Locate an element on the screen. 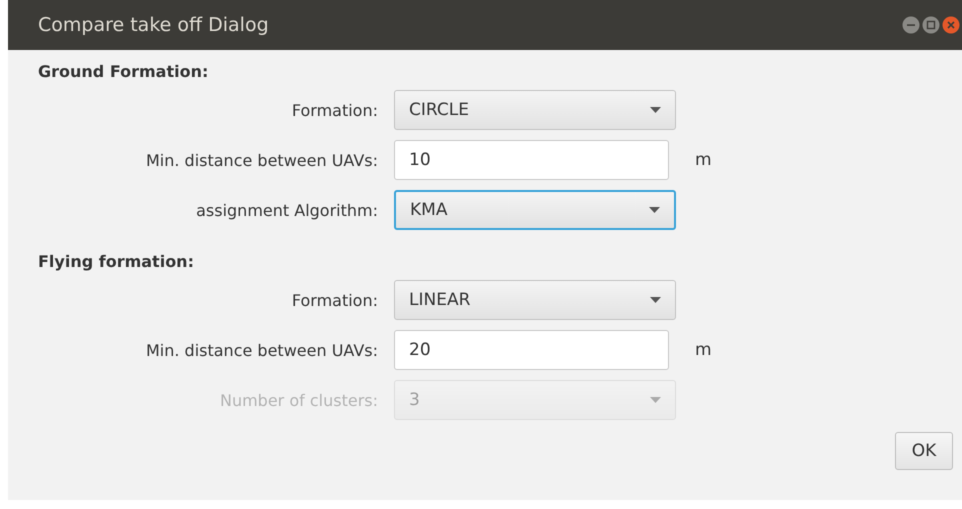 This screenshot has height=509, width=962. window-title: Compare take off Dialog is located at coordinates (153, 25).